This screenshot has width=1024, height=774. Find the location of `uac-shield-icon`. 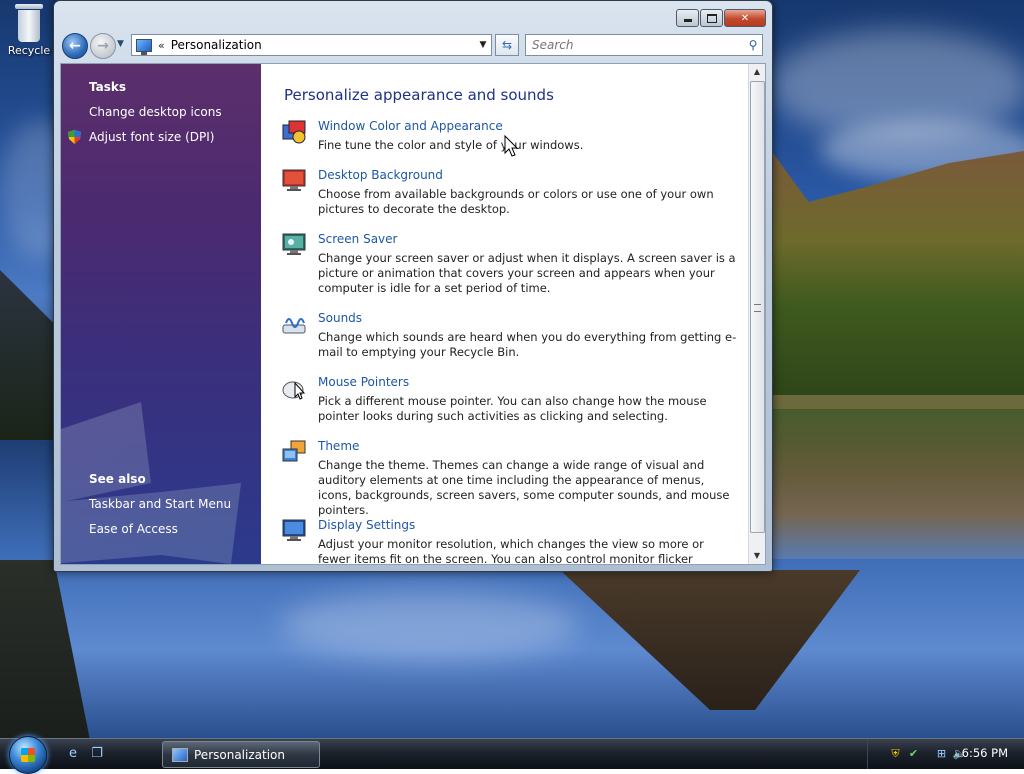

uac-shield-icon is located at coordinates (74, 137).